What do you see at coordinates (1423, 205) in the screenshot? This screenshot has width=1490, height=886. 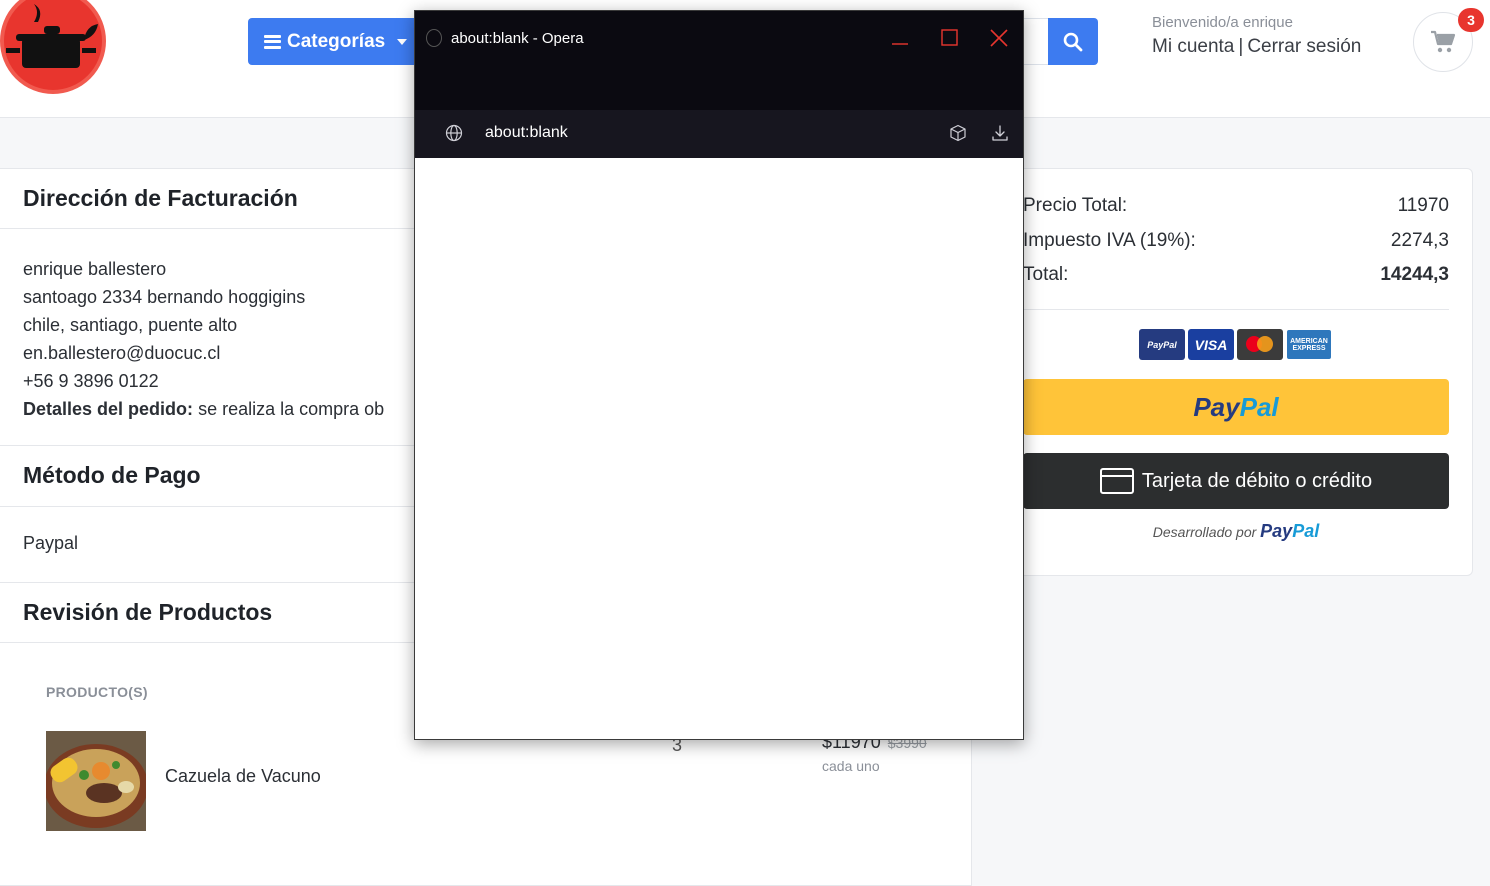 I see `subtotal-value: 11970` at bounding box center [1423, 205].